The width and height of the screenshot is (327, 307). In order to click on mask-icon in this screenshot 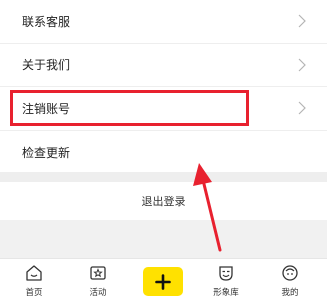, I will do `click(226, 273)`.